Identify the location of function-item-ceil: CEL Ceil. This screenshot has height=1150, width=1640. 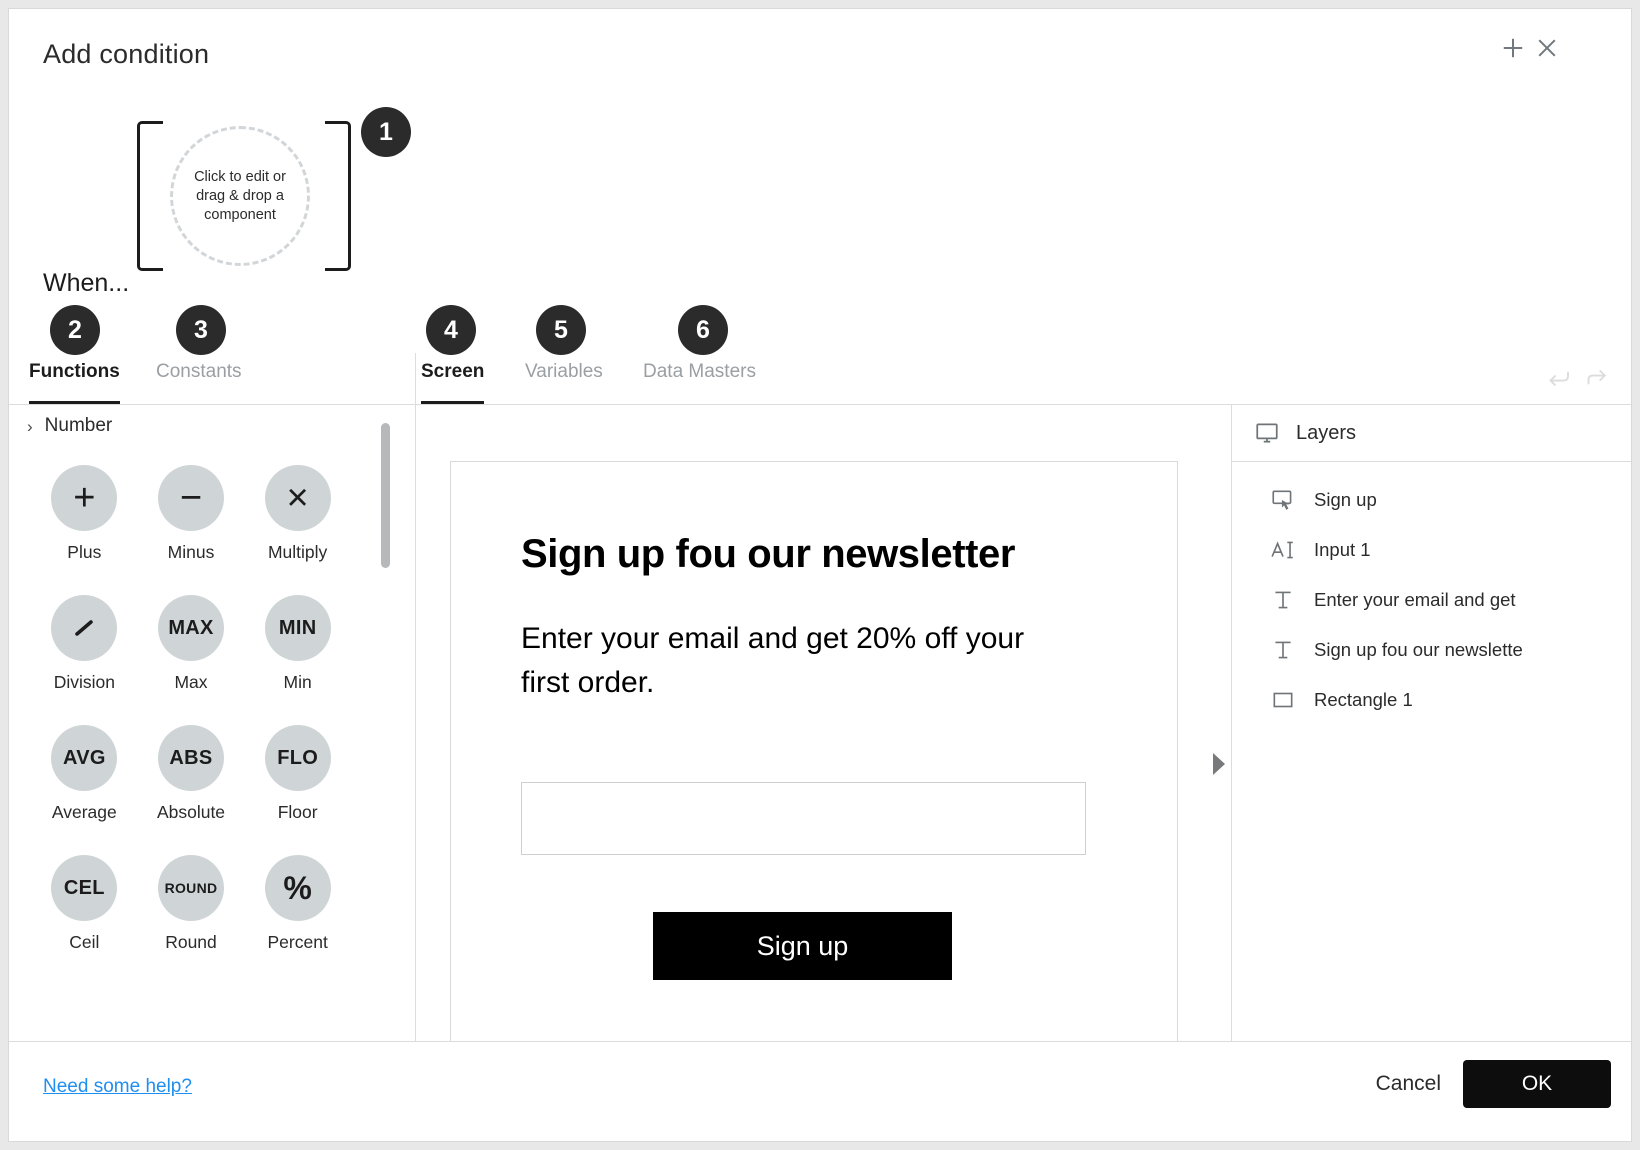
(84, 904).